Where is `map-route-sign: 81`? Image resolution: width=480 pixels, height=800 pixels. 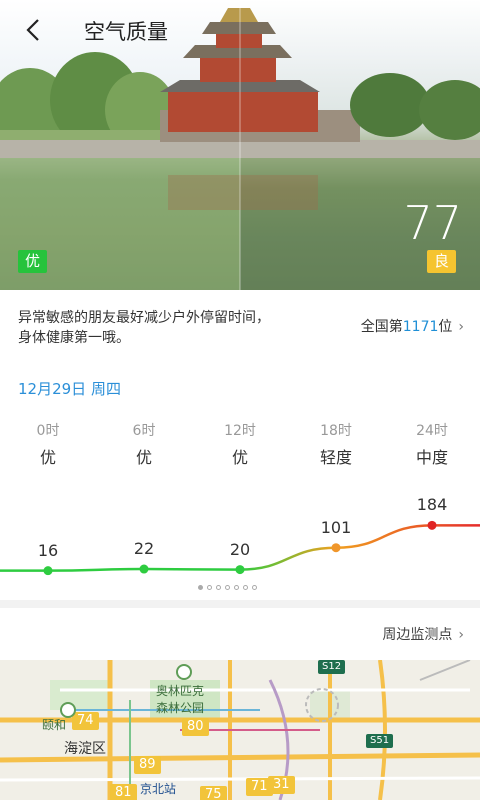 map-route-sign: 81 is located at coordinates (123, 792).